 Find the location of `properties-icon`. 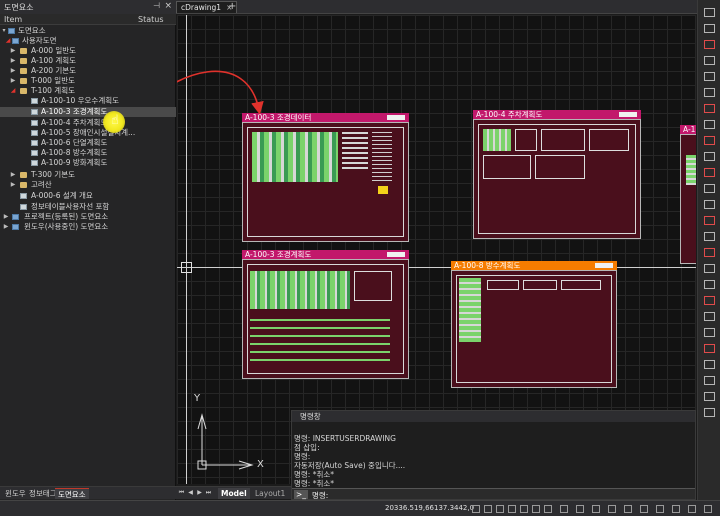

properties-icon is located at coordinates (709, 412).